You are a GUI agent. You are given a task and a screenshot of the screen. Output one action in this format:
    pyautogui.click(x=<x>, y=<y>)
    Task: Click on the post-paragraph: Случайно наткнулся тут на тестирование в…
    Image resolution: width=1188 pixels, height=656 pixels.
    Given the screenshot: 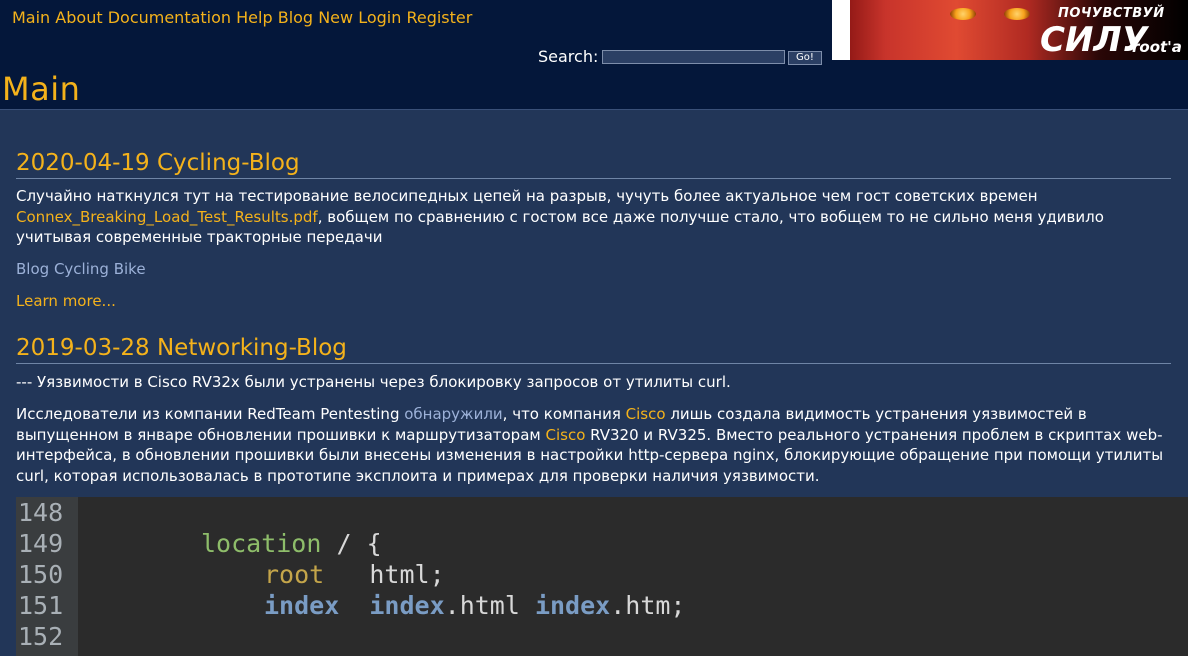 What is the action you would take?
    pyautogui.click(x=593, y=217)
    